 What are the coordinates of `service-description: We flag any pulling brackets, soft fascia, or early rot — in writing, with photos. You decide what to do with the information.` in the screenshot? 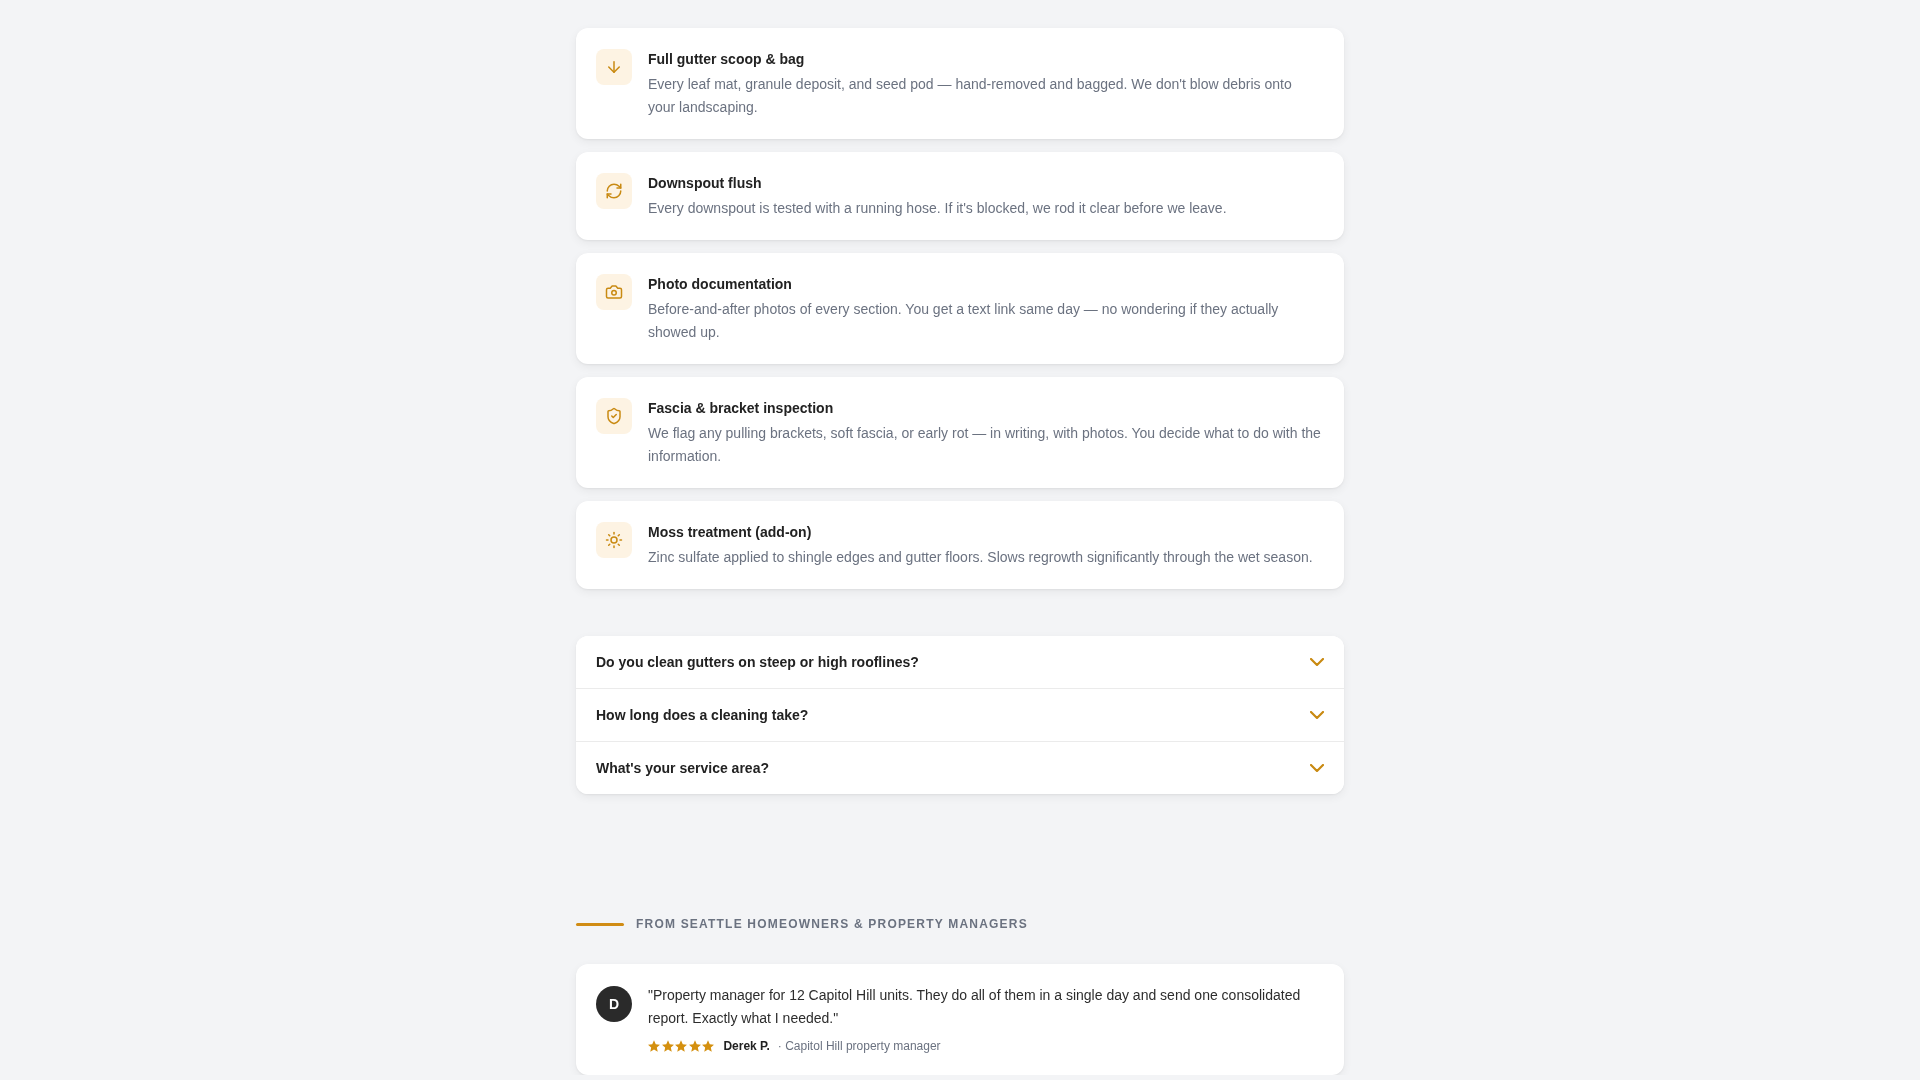 It's located at (985, 445).